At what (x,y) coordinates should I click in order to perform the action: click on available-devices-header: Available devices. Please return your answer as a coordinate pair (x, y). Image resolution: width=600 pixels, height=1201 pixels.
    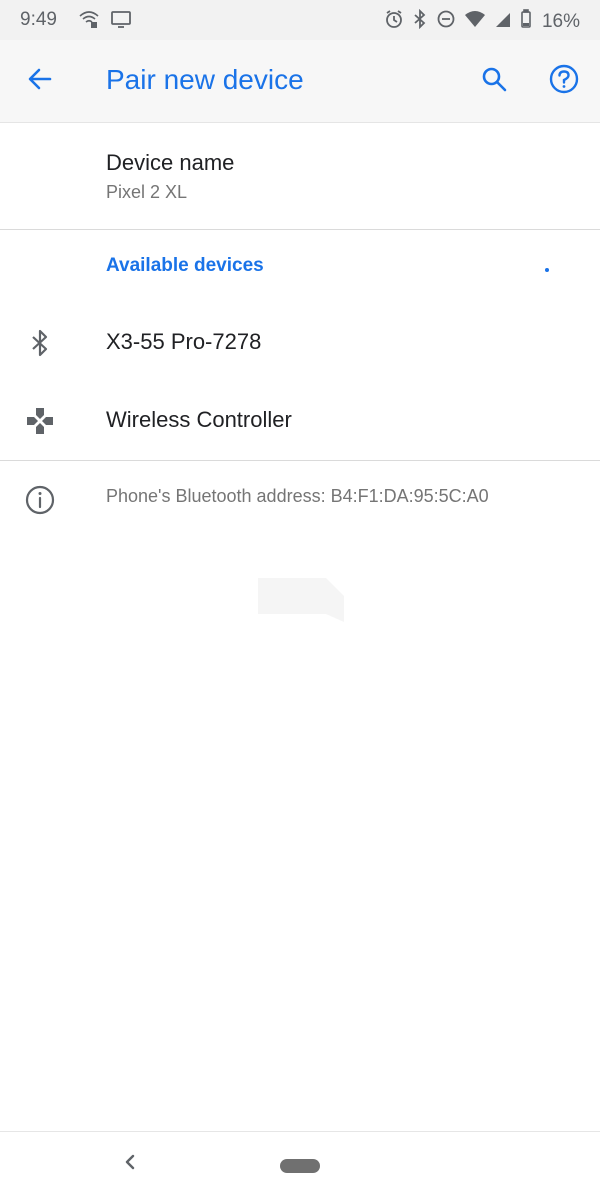
    Looking at the image, I should click on (185, 265).